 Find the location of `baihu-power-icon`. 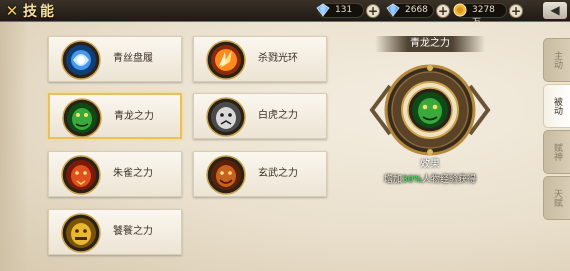

baihu-power-icon is located at coordinates (226, 117).